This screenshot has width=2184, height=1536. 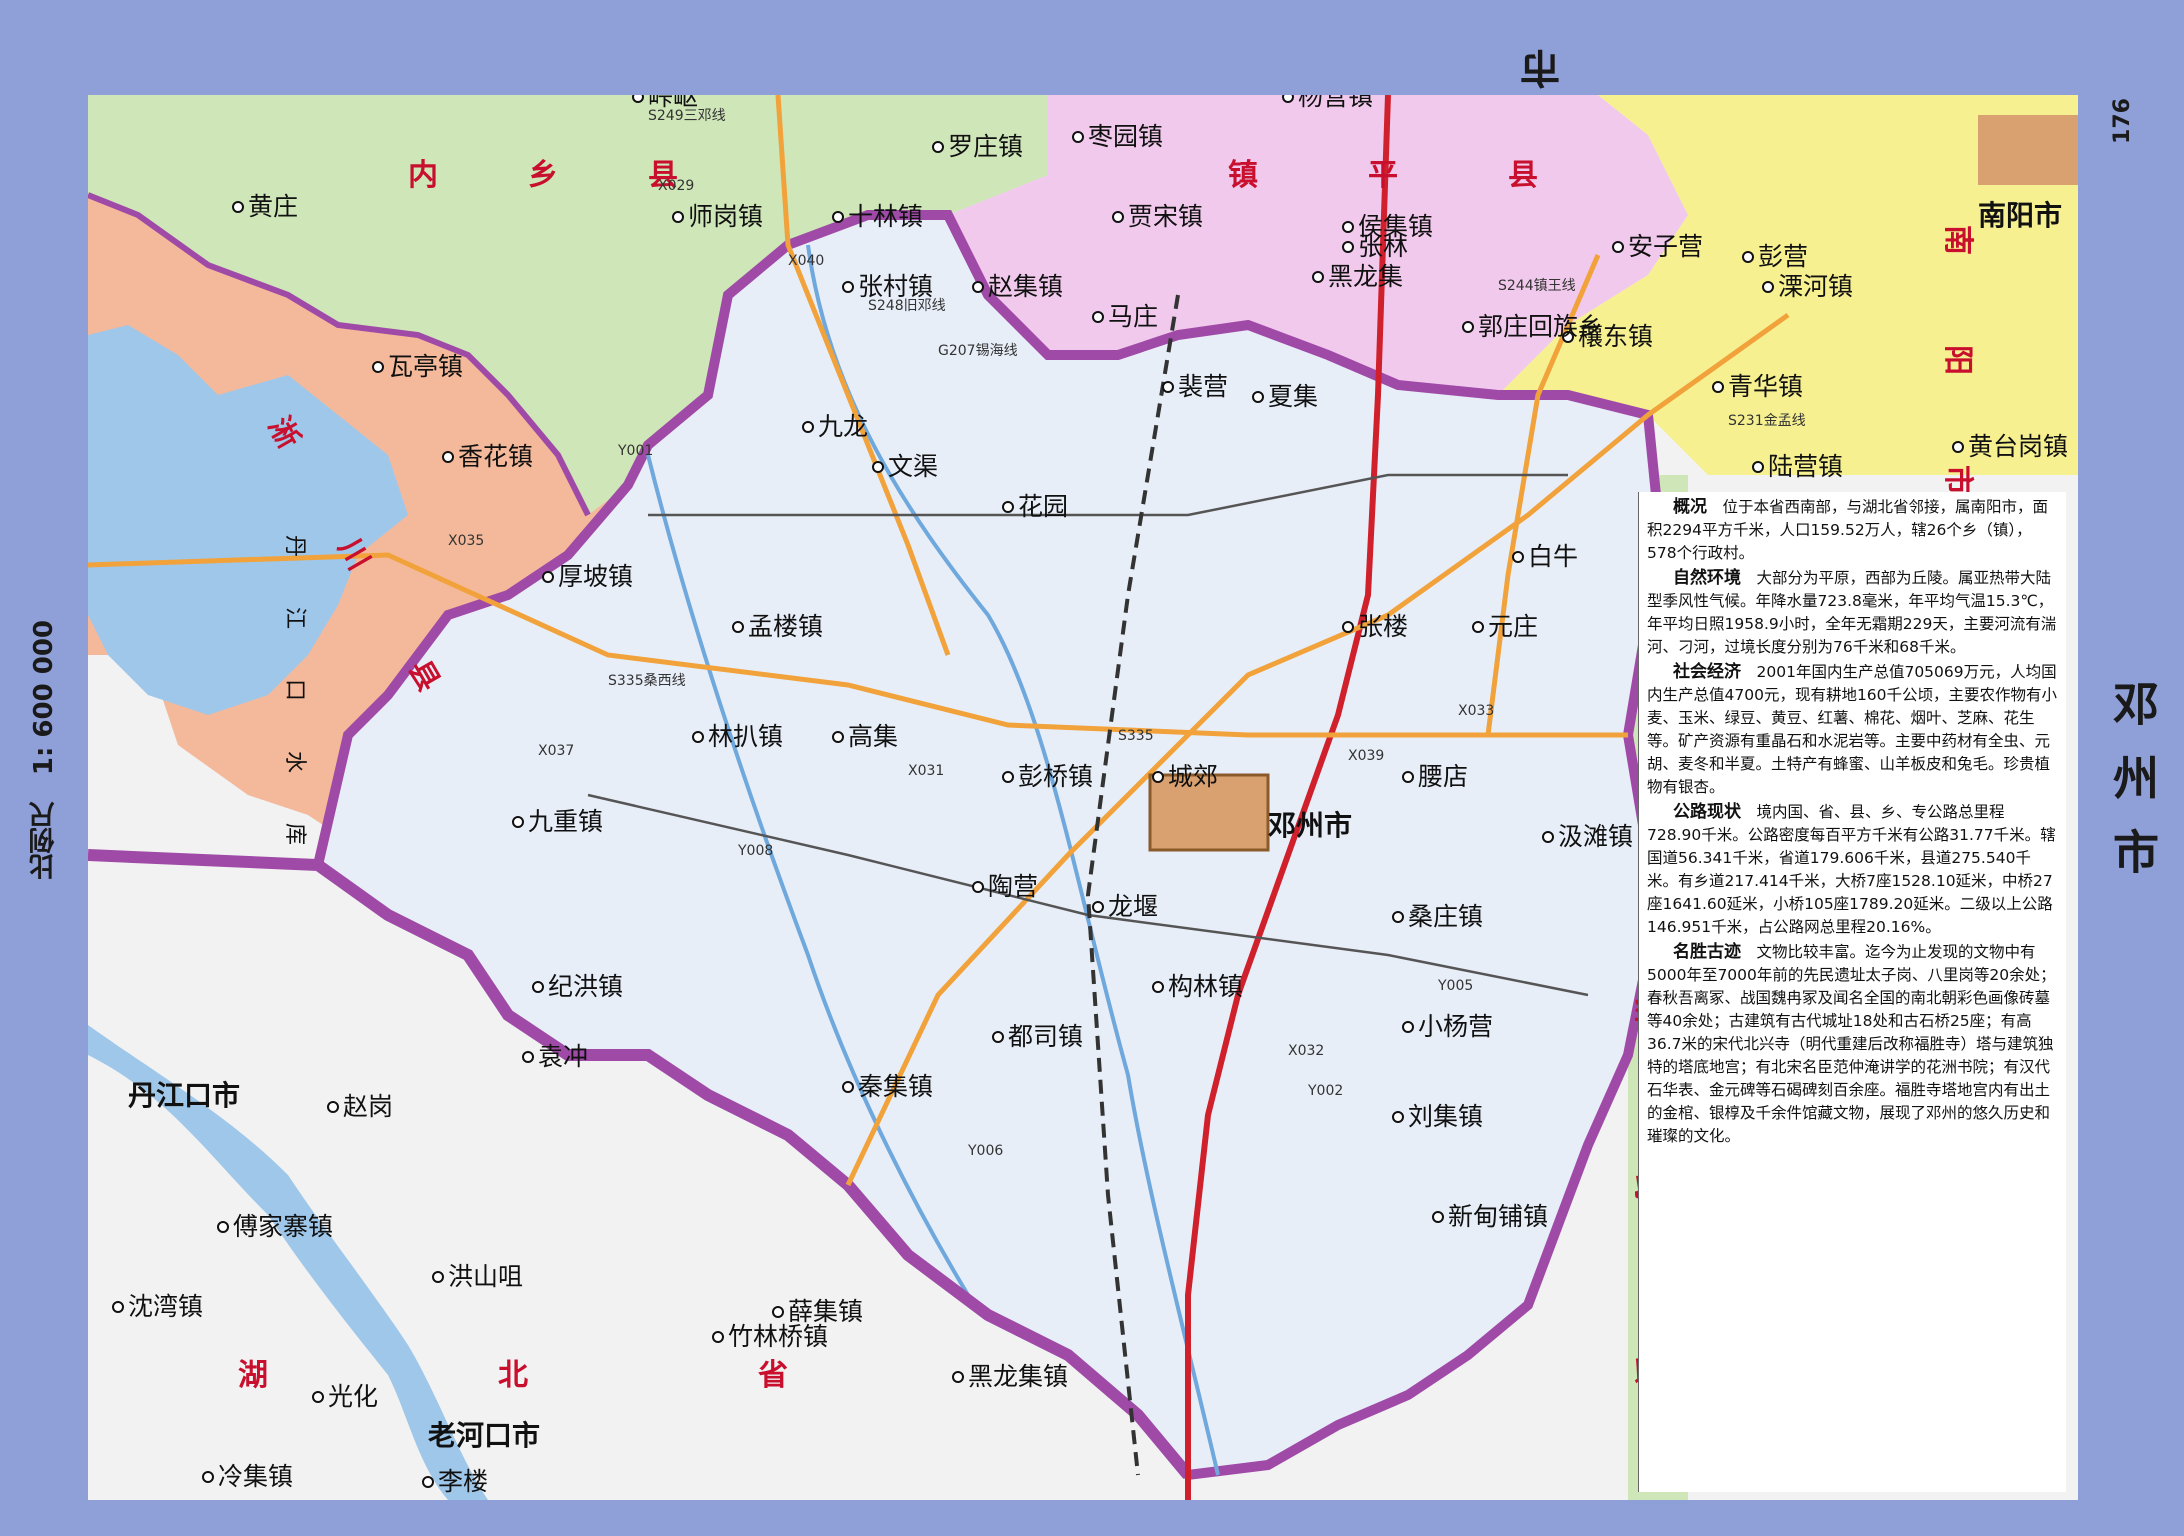 What do you see at coordinates (1335, 103) in the screenshot?
I see `town-label: 杨营镇` at bounding box center [1335, 103].